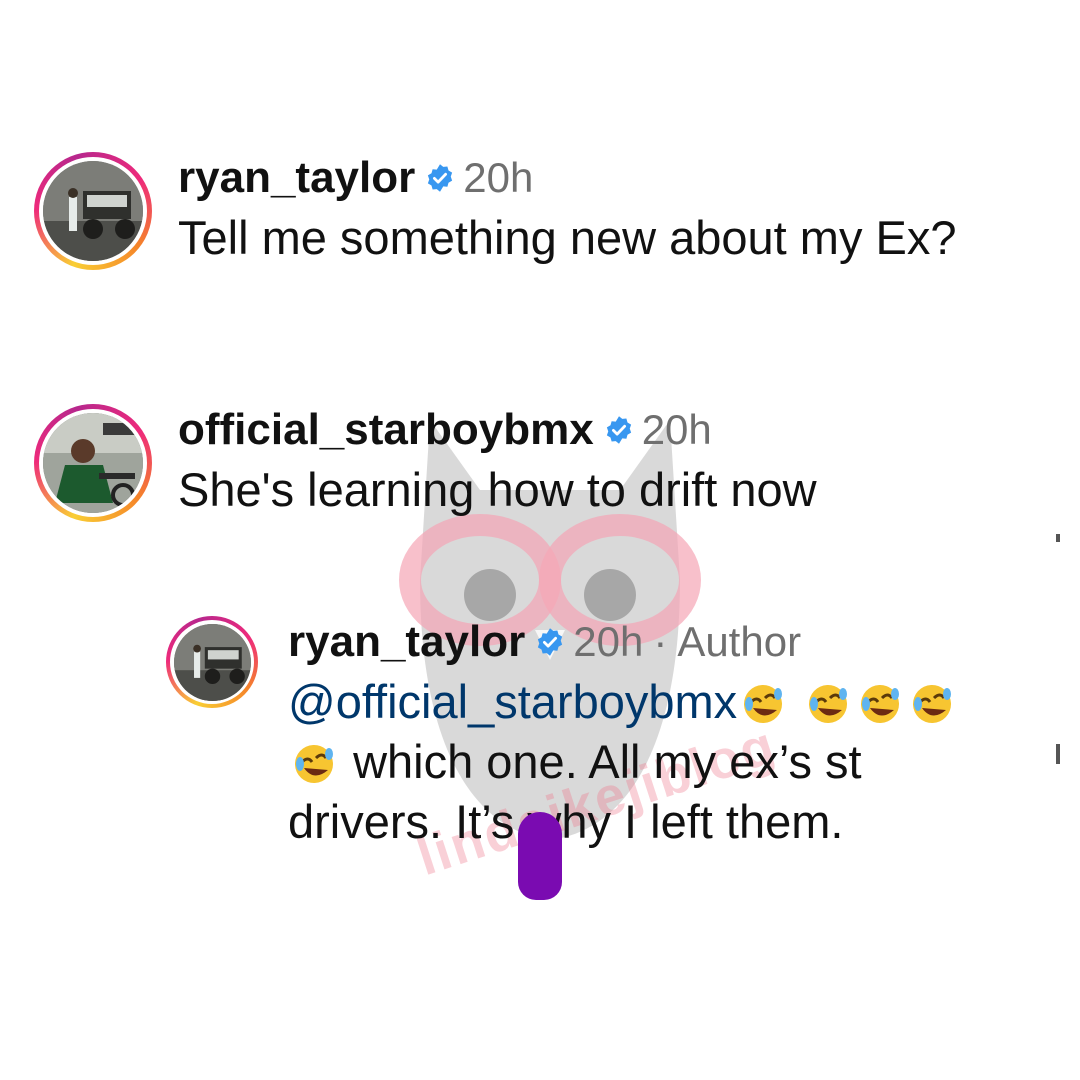 This screenshot has width=1080, height=1080. Describe the element at coordinates (497, 489) in the screenshot. I see `comment-text: She's learning how to drift now` at that location.